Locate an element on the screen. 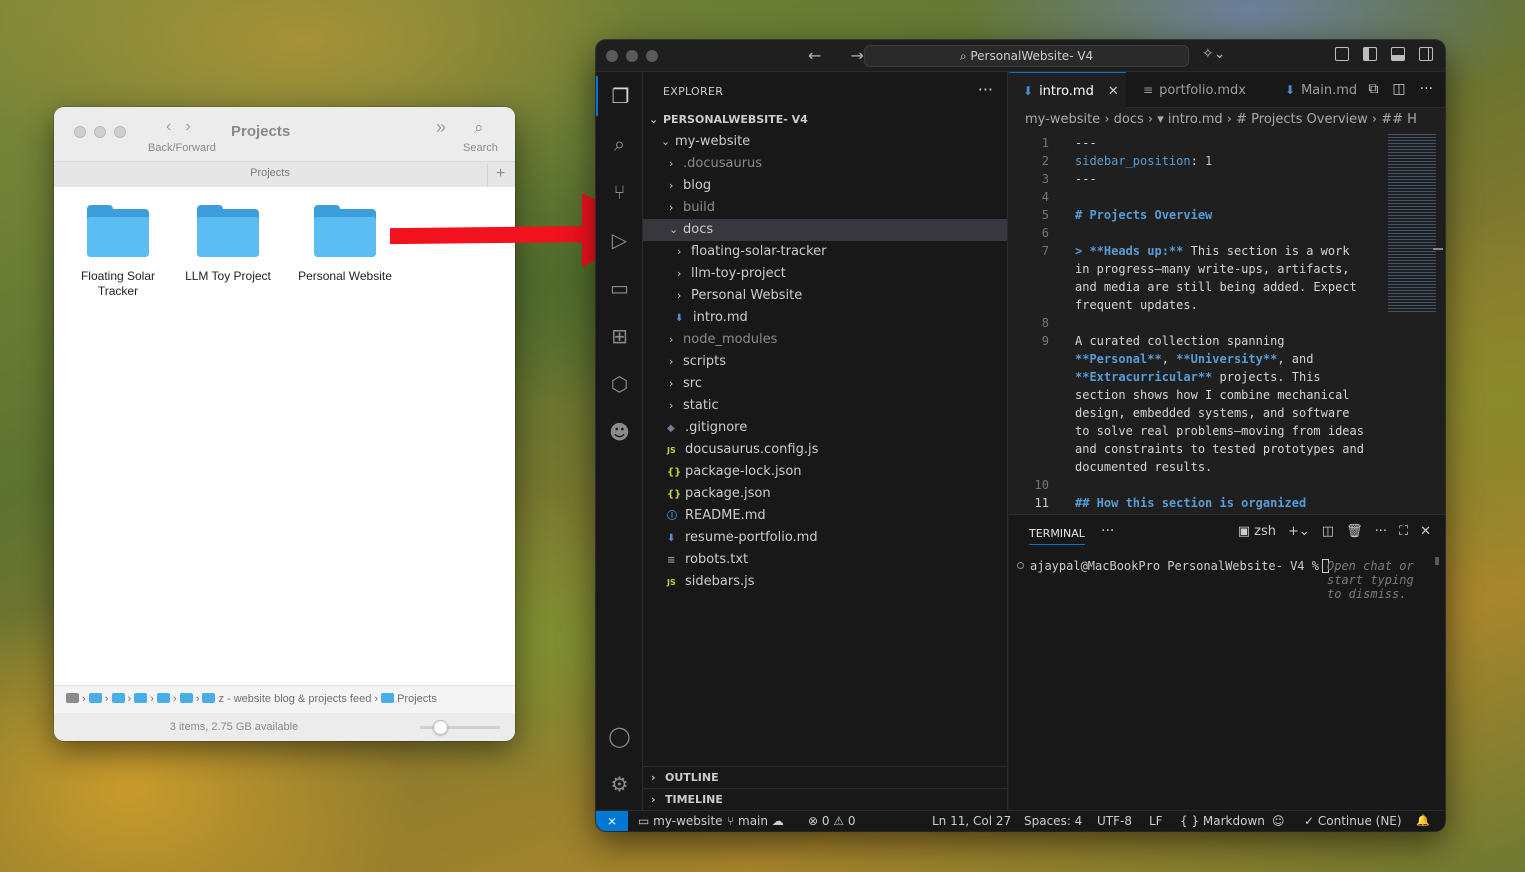  tab-intro-md: ⬇ intro.md ✕ is located at coordinates (1067, 90).